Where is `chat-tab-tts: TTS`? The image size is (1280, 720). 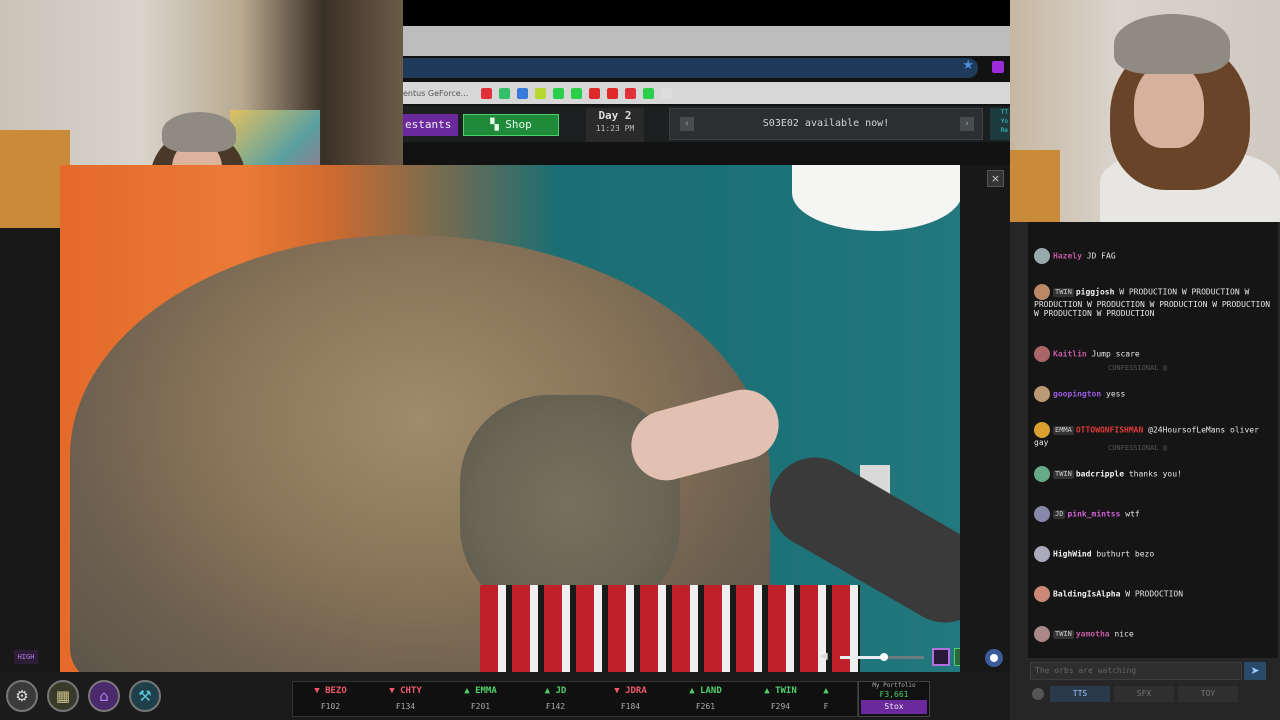
chat-tab-tts: TTS is located at coordinates (1080, 694).